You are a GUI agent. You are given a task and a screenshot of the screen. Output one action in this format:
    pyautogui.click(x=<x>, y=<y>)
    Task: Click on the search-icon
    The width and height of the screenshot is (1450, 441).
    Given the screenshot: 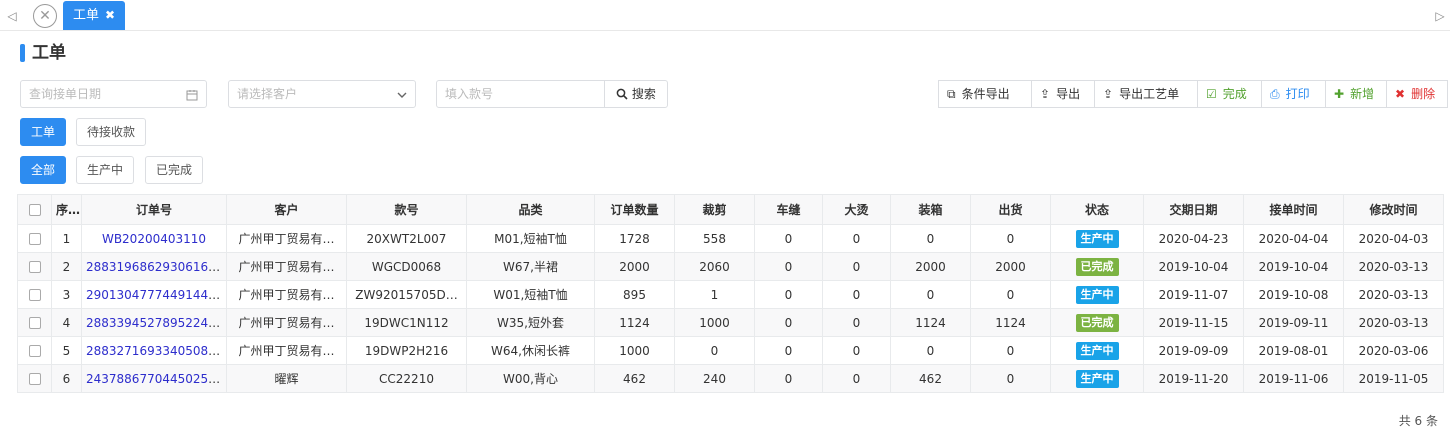 What is the action you would take?
    pyautogui.click(x=624, y=94)
    